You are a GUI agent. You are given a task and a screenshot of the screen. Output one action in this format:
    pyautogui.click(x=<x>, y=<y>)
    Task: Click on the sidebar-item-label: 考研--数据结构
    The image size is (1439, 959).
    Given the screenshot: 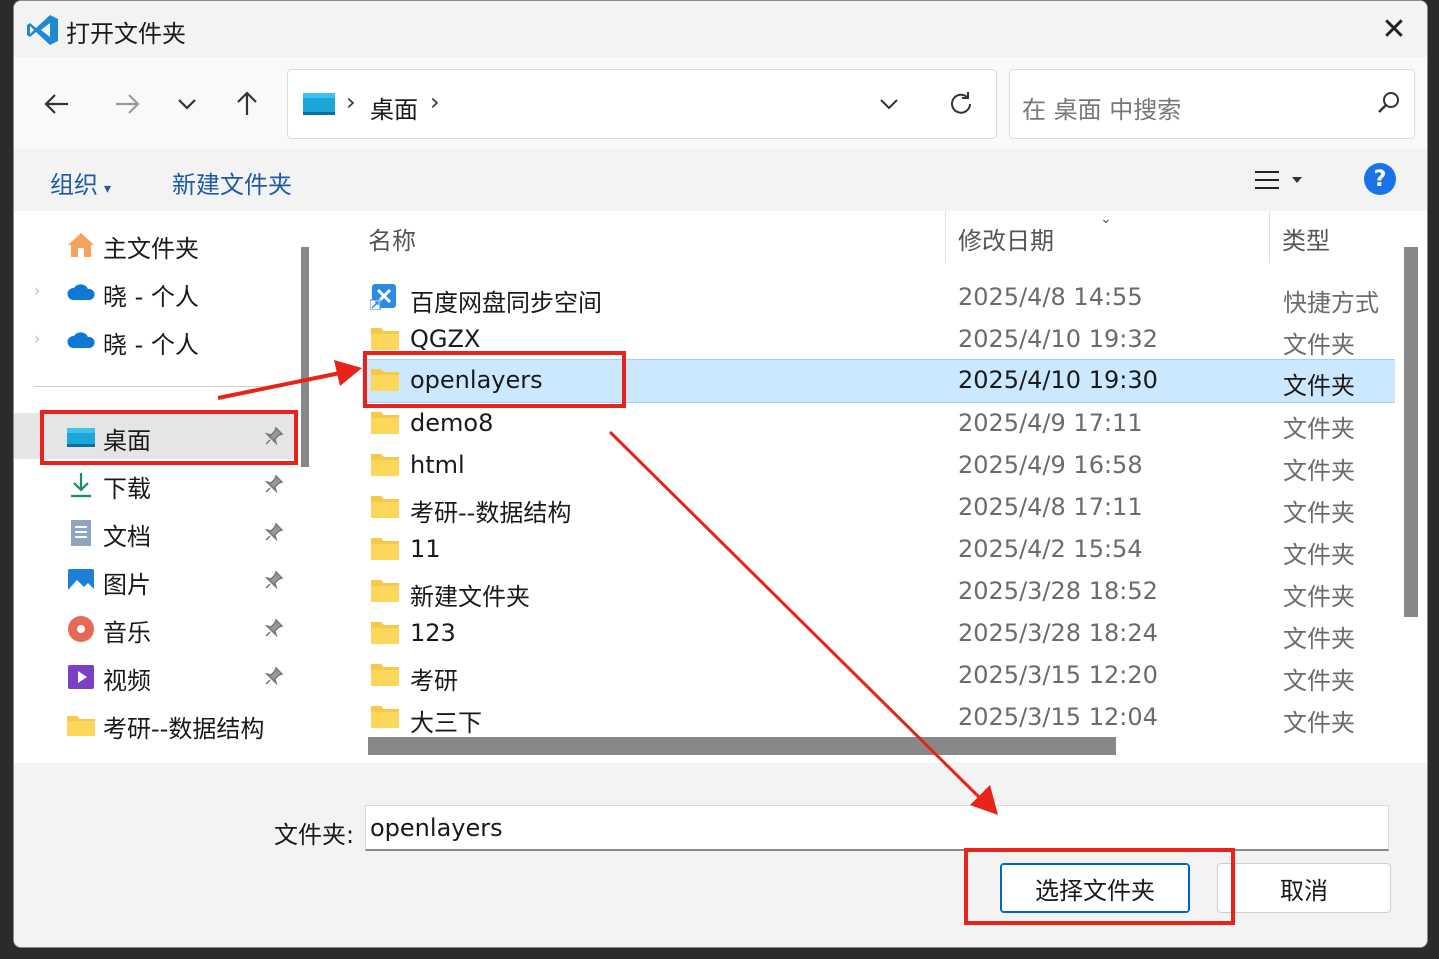 What is the action you would take?
    pyautogui.click(x=184, y=729)
    